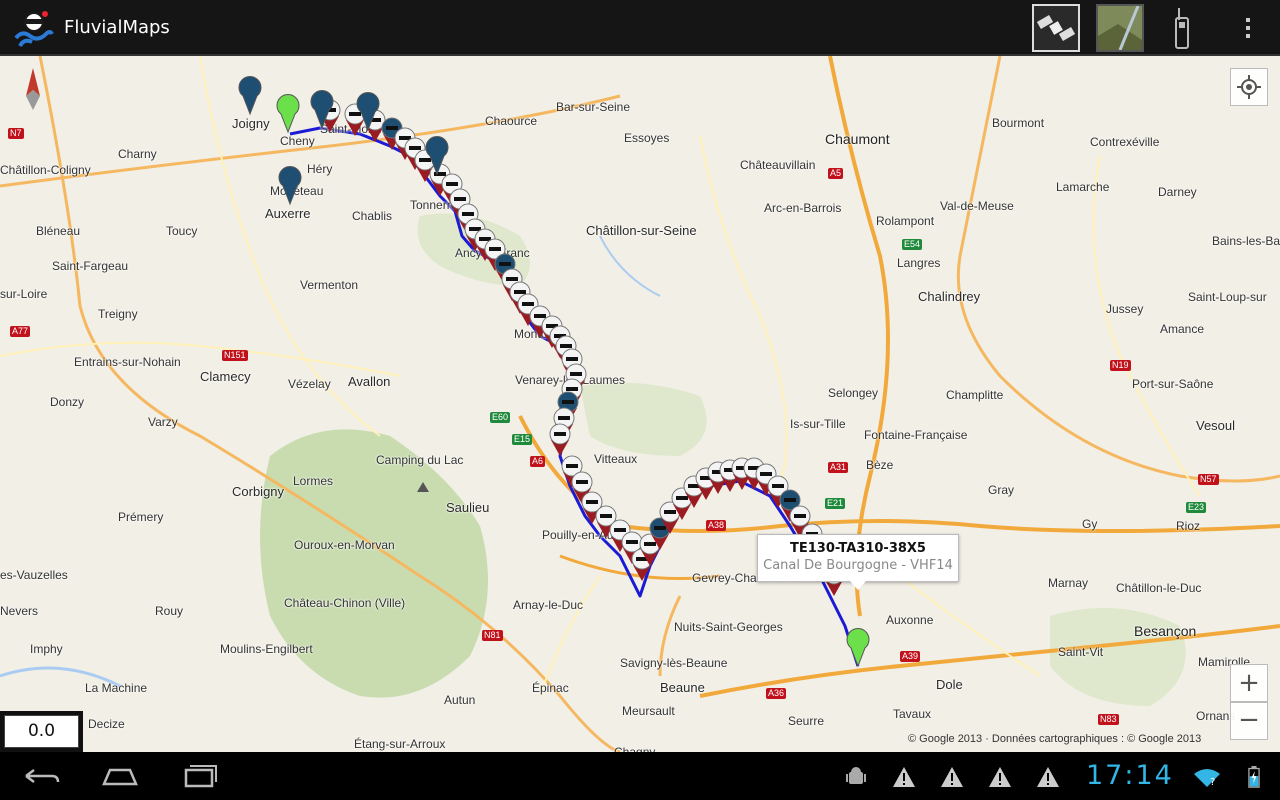 The width and height of the screenshot is (1280, 800). I want to click on satellite-view-button, so click(1056, 28).